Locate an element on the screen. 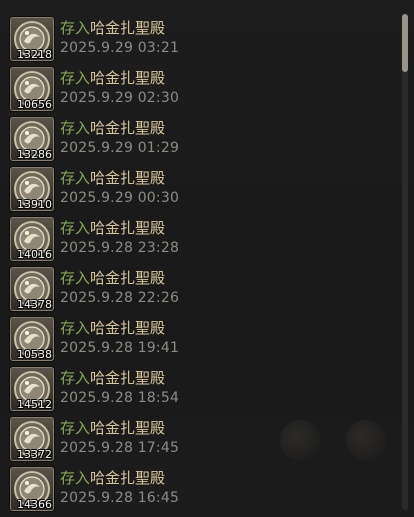  log-entry: 13910 存入哈金扎聖殿 2025.9.29 00:30 is located at coordinates (200, 190).